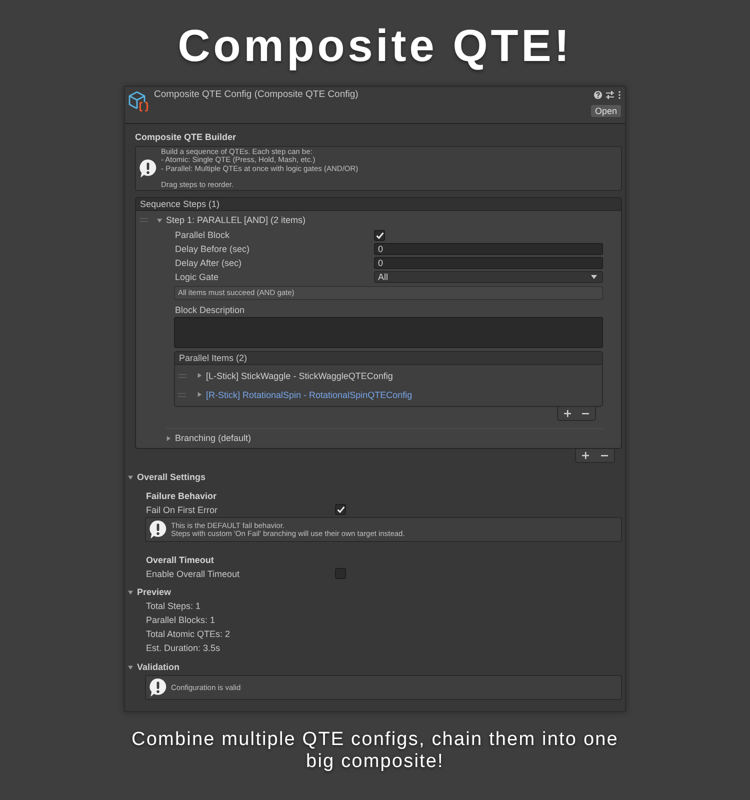 Image resolution: width=750 pixels, height=800 pixels. What do you see at coordinates (188, 635) in the screenshot?
I see `stat-text: Total Atomic QTEs: 2` at bounding box center [188, 635].